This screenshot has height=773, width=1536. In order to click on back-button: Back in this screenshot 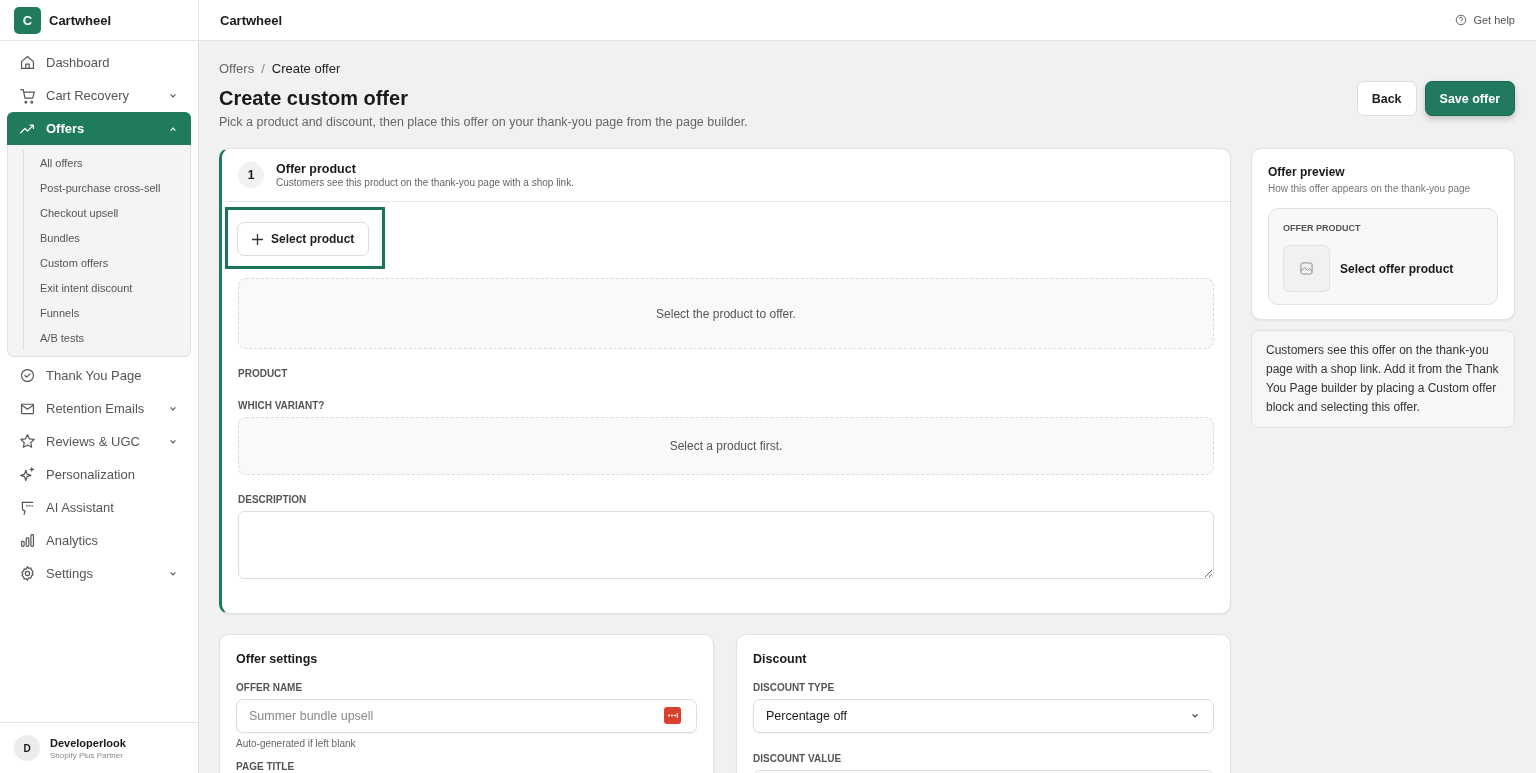, I will do `click(1386, 98)`.